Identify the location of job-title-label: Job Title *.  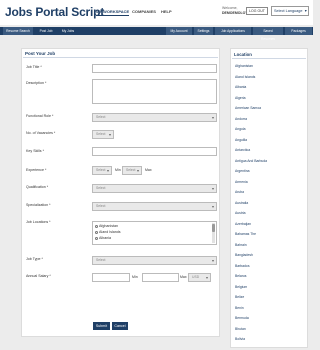
(34, 67).